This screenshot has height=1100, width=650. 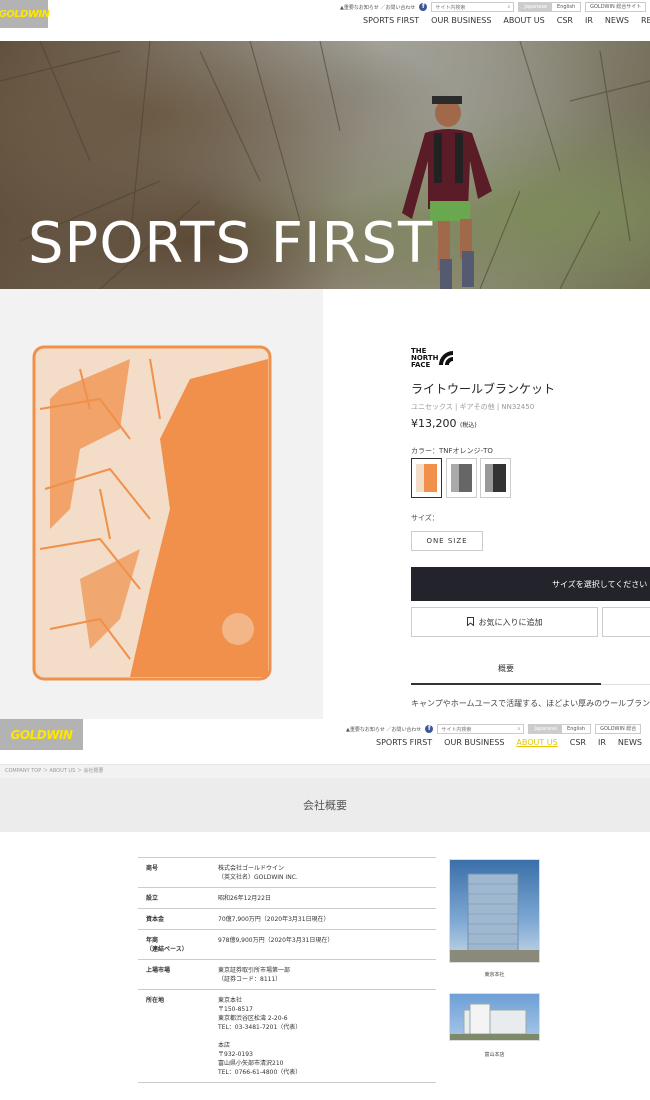 What do you see at coordinates (616, 7) in the screenshot?
I see `goldwin-site-link: GOLDWIN 総合サイト` at bounding box center [616, 7].